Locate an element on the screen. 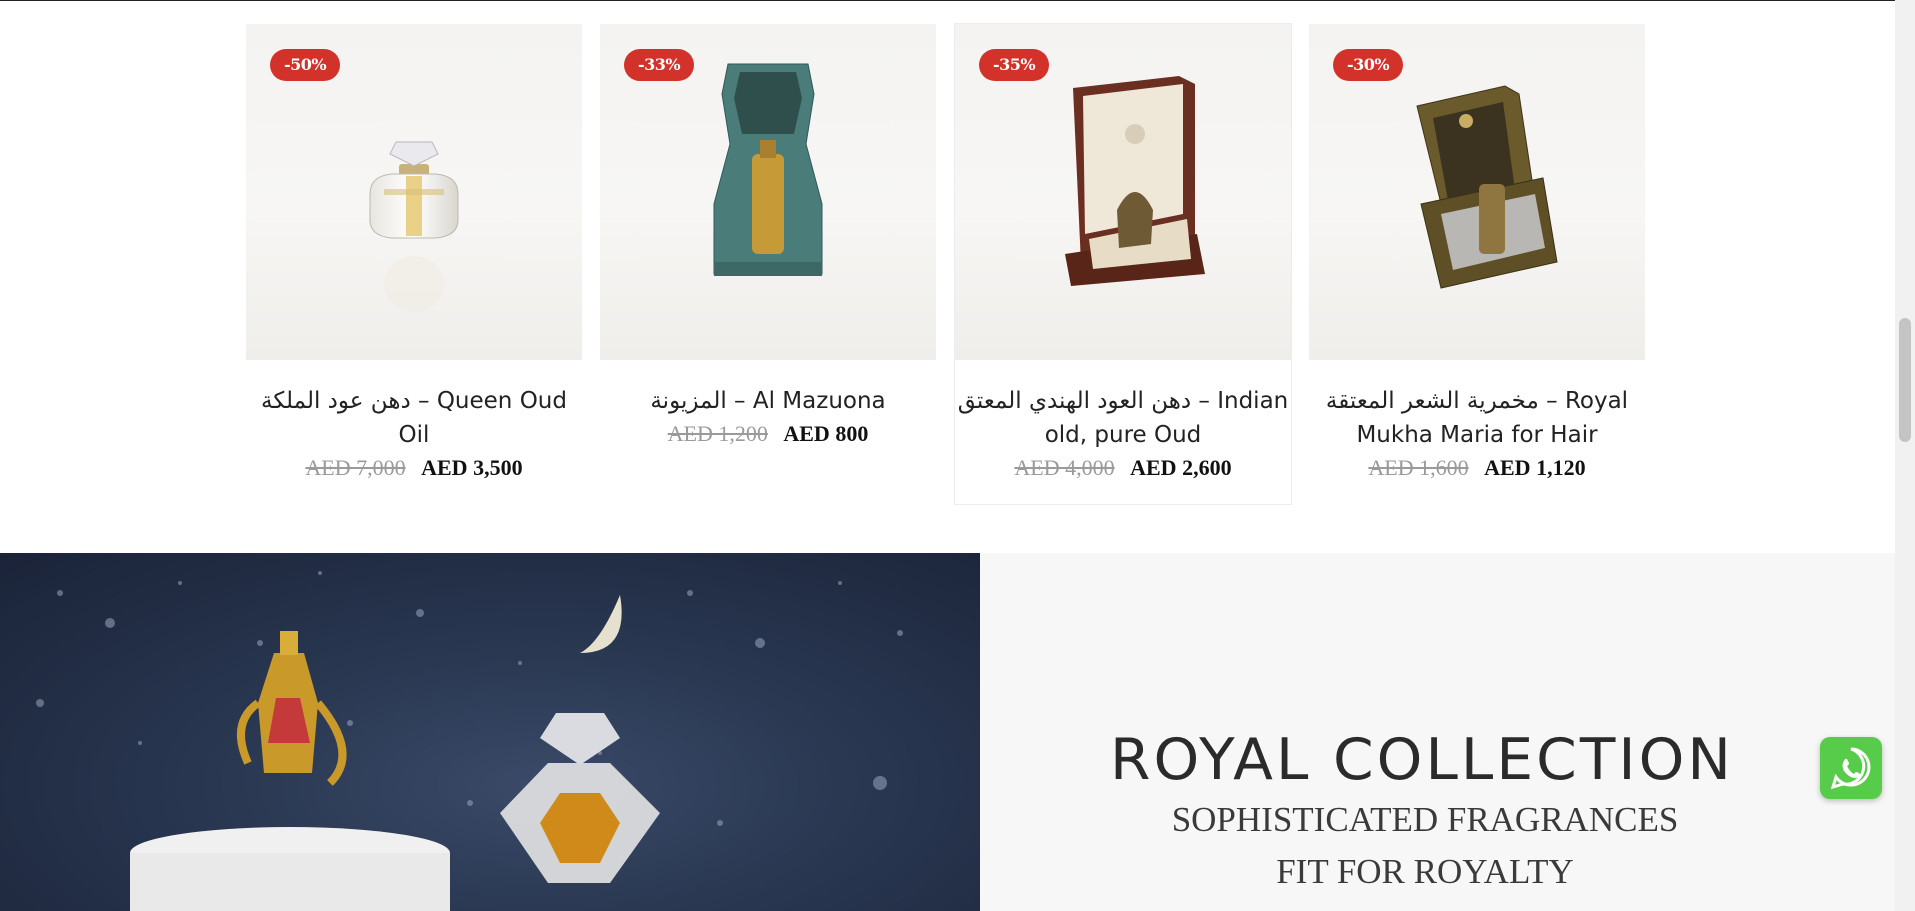  old-price: AED 1,600 is located at coordinates (1418, 467).